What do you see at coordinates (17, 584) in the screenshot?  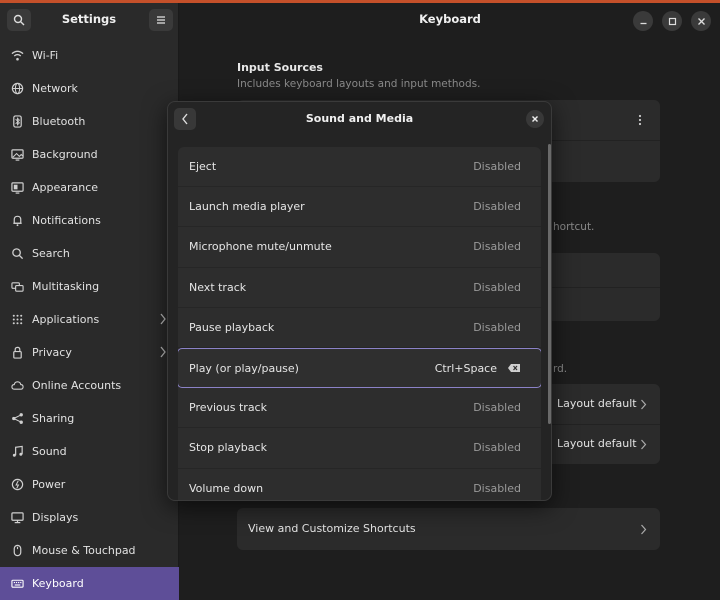 I see `keyboard-icon` at bounding box center [17, 584].